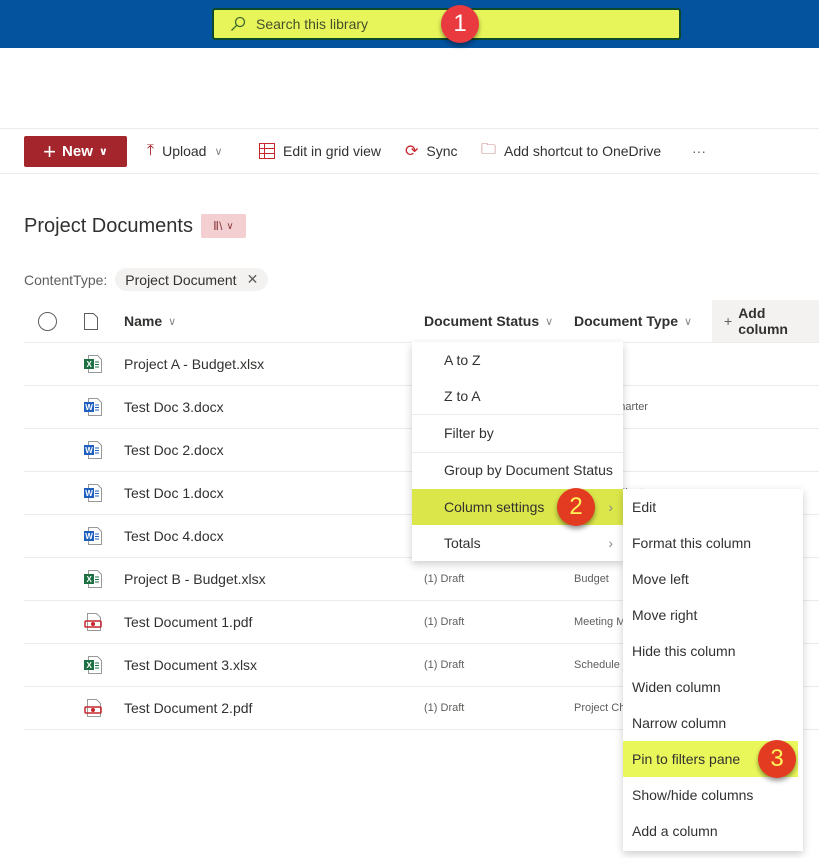 This screenshot has width=819, height=858. I want to click on folder-link-icon: 🗀, so click(489, 149).